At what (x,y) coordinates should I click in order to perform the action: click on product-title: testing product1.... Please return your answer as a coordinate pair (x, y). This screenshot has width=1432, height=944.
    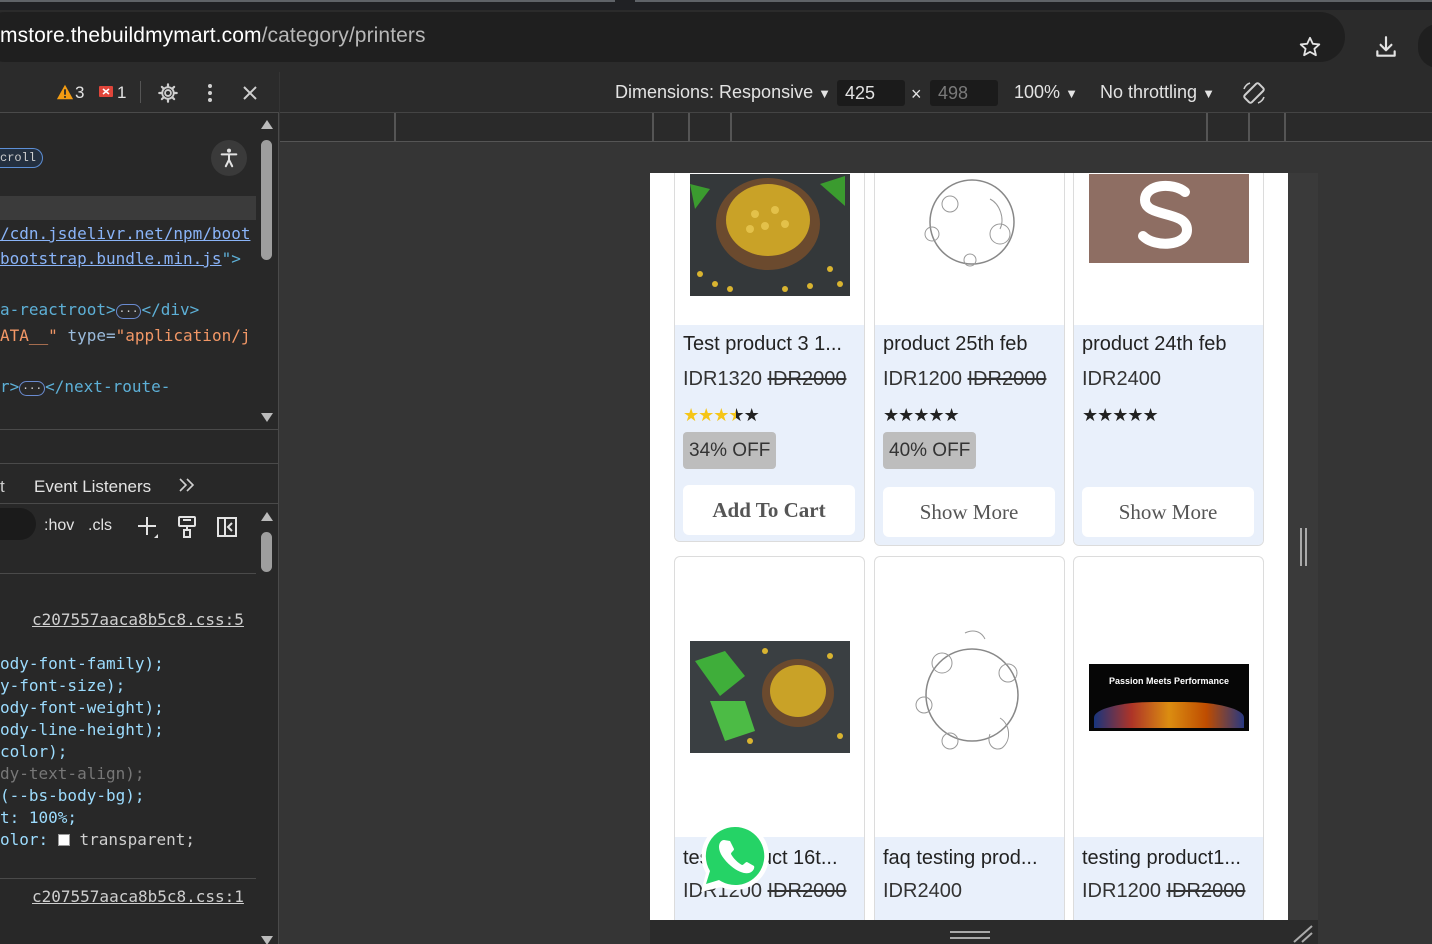
    Looking at the image, I should click on (1169, 858).